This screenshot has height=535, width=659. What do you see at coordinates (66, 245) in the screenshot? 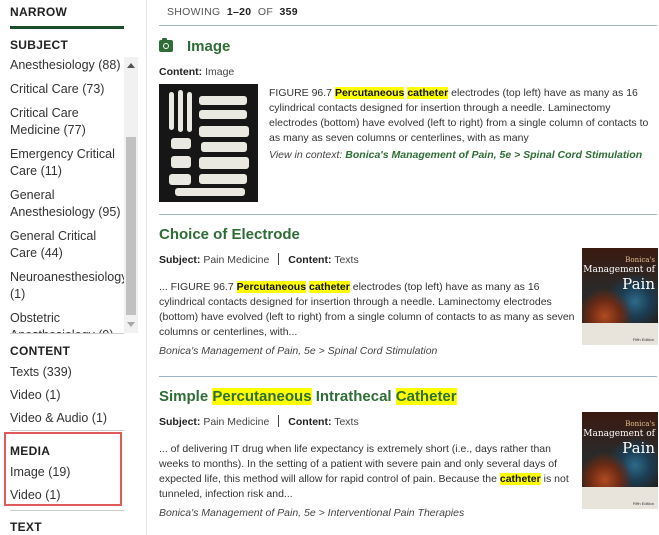
I see `facet-subject-general-critical-care: General Critical Care (44)` at bounding box center [66, 245].